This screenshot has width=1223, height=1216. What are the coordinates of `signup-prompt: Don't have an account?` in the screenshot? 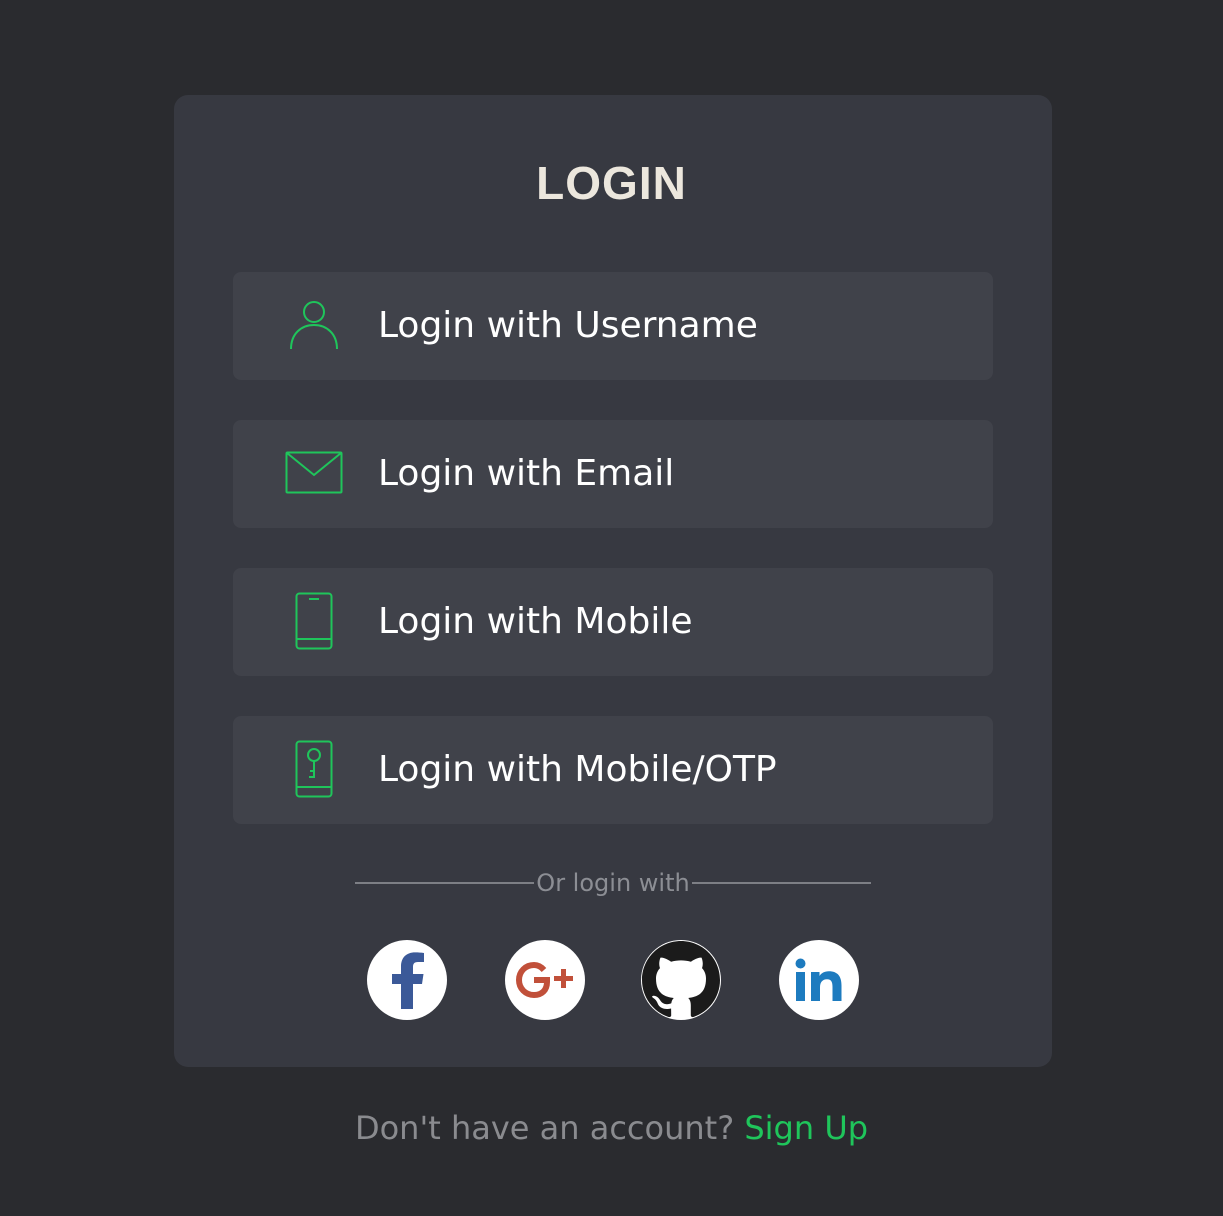 It's located at (544, 1128).